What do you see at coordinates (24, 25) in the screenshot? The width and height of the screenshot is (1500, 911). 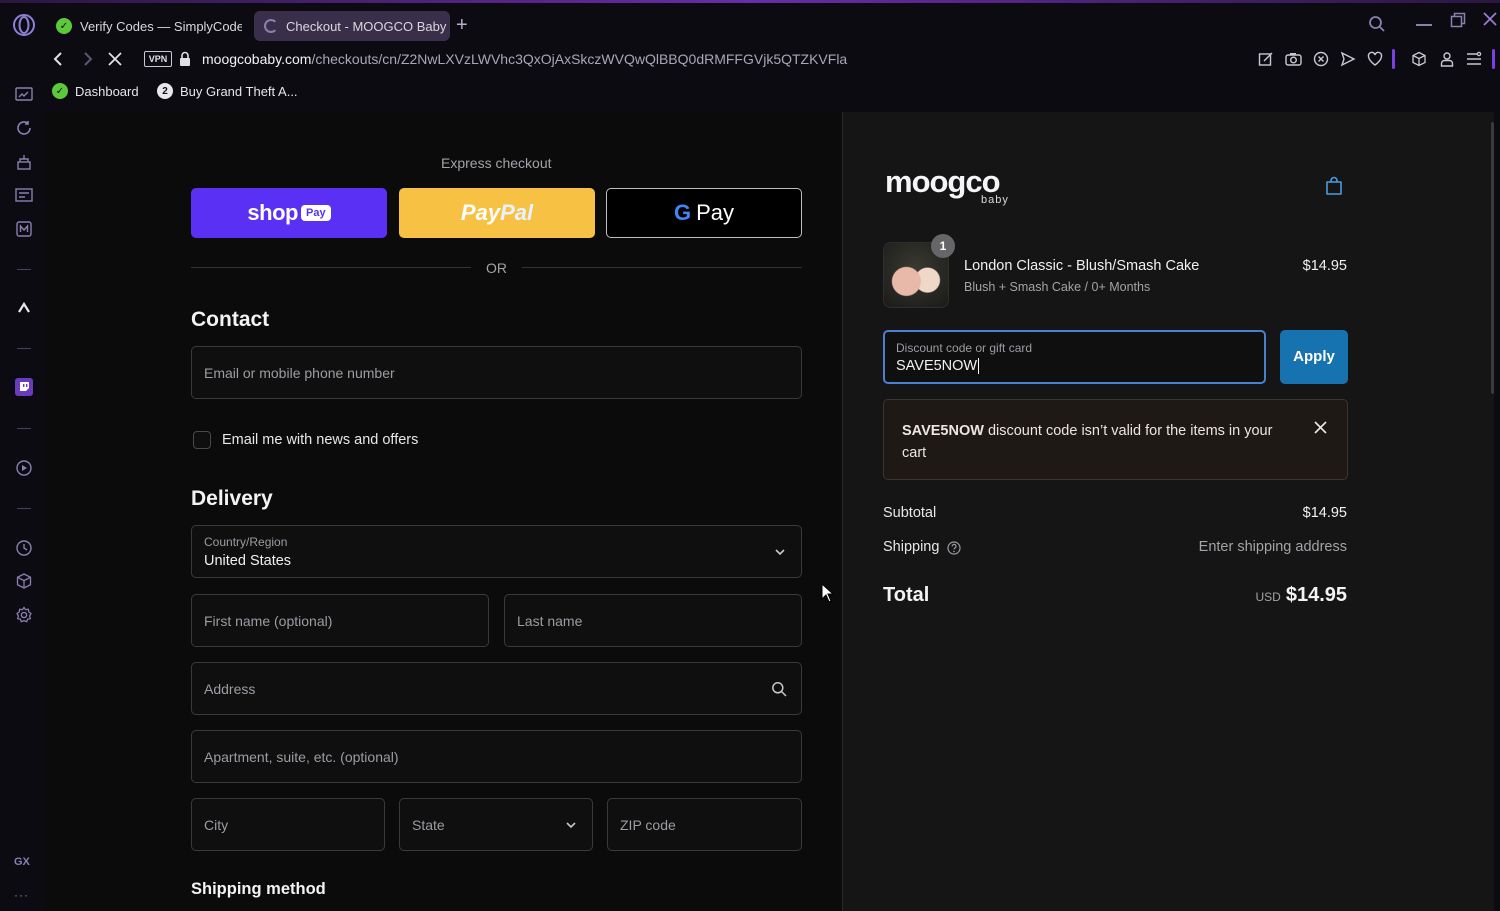 I see `opera-gx-logo-icon` at bounding box center [24, 25].